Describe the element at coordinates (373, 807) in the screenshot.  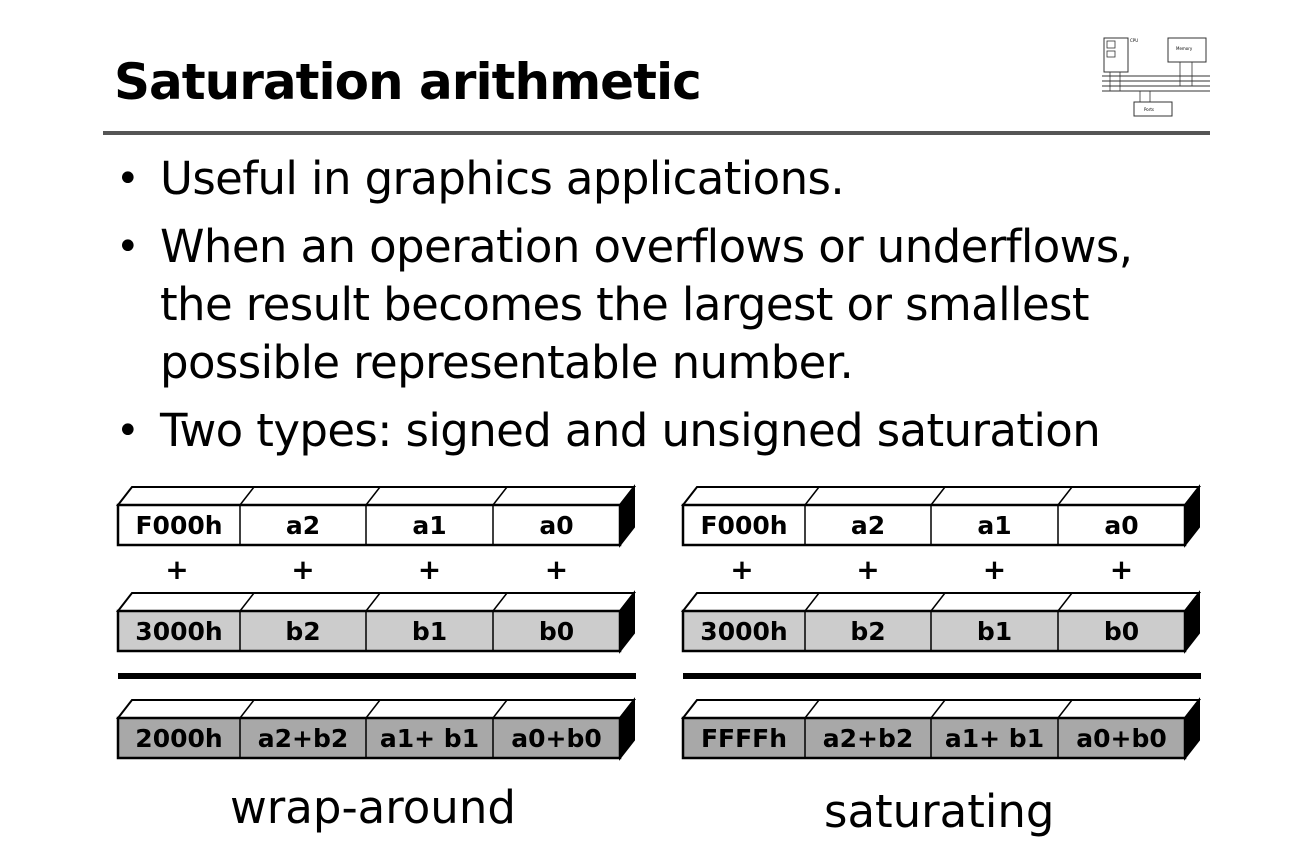
I see `wrap-around-caption: wrap-around` at that location.